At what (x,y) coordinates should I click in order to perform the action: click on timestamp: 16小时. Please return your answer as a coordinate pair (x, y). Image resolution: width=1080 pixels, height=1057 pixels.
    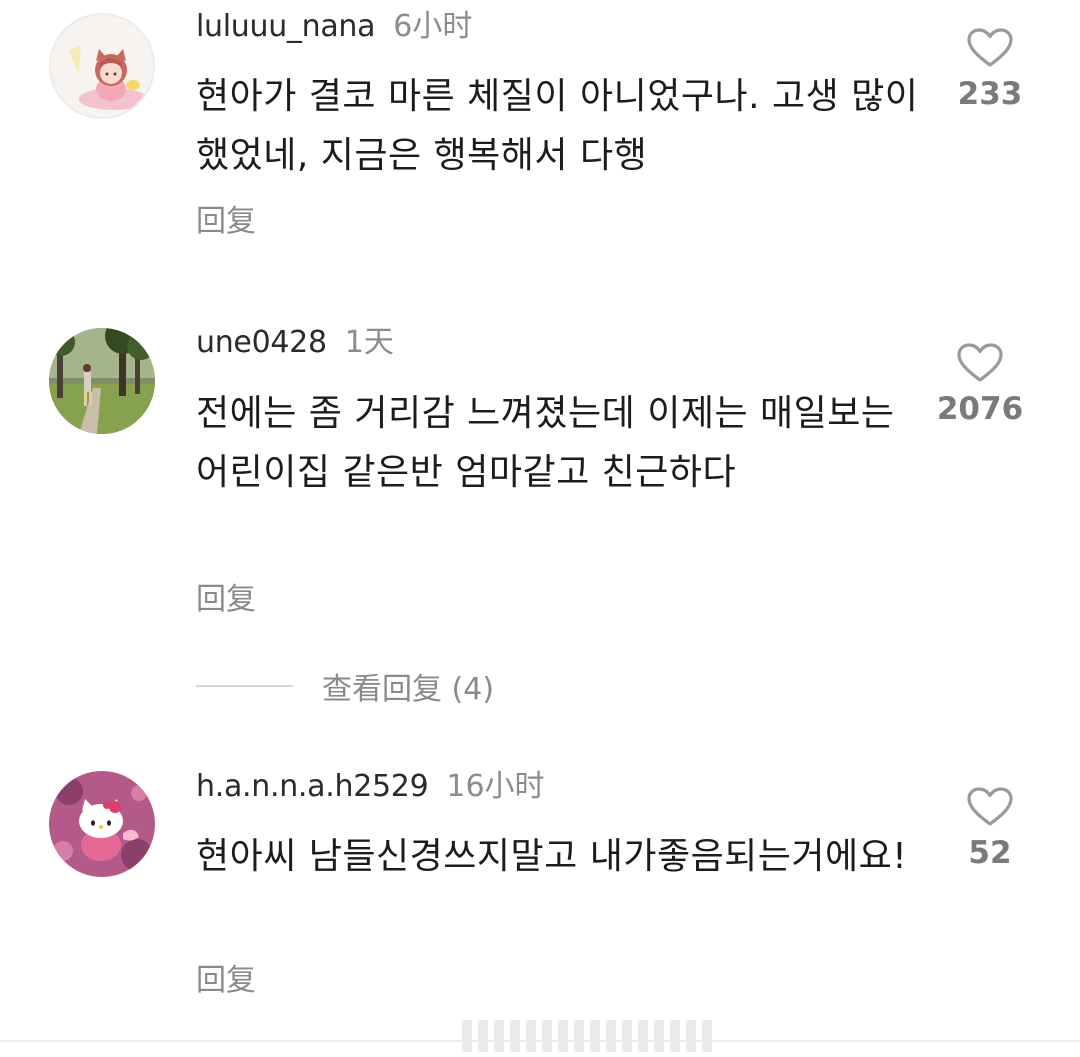
    Looking at the image, I should click on (495, 786).